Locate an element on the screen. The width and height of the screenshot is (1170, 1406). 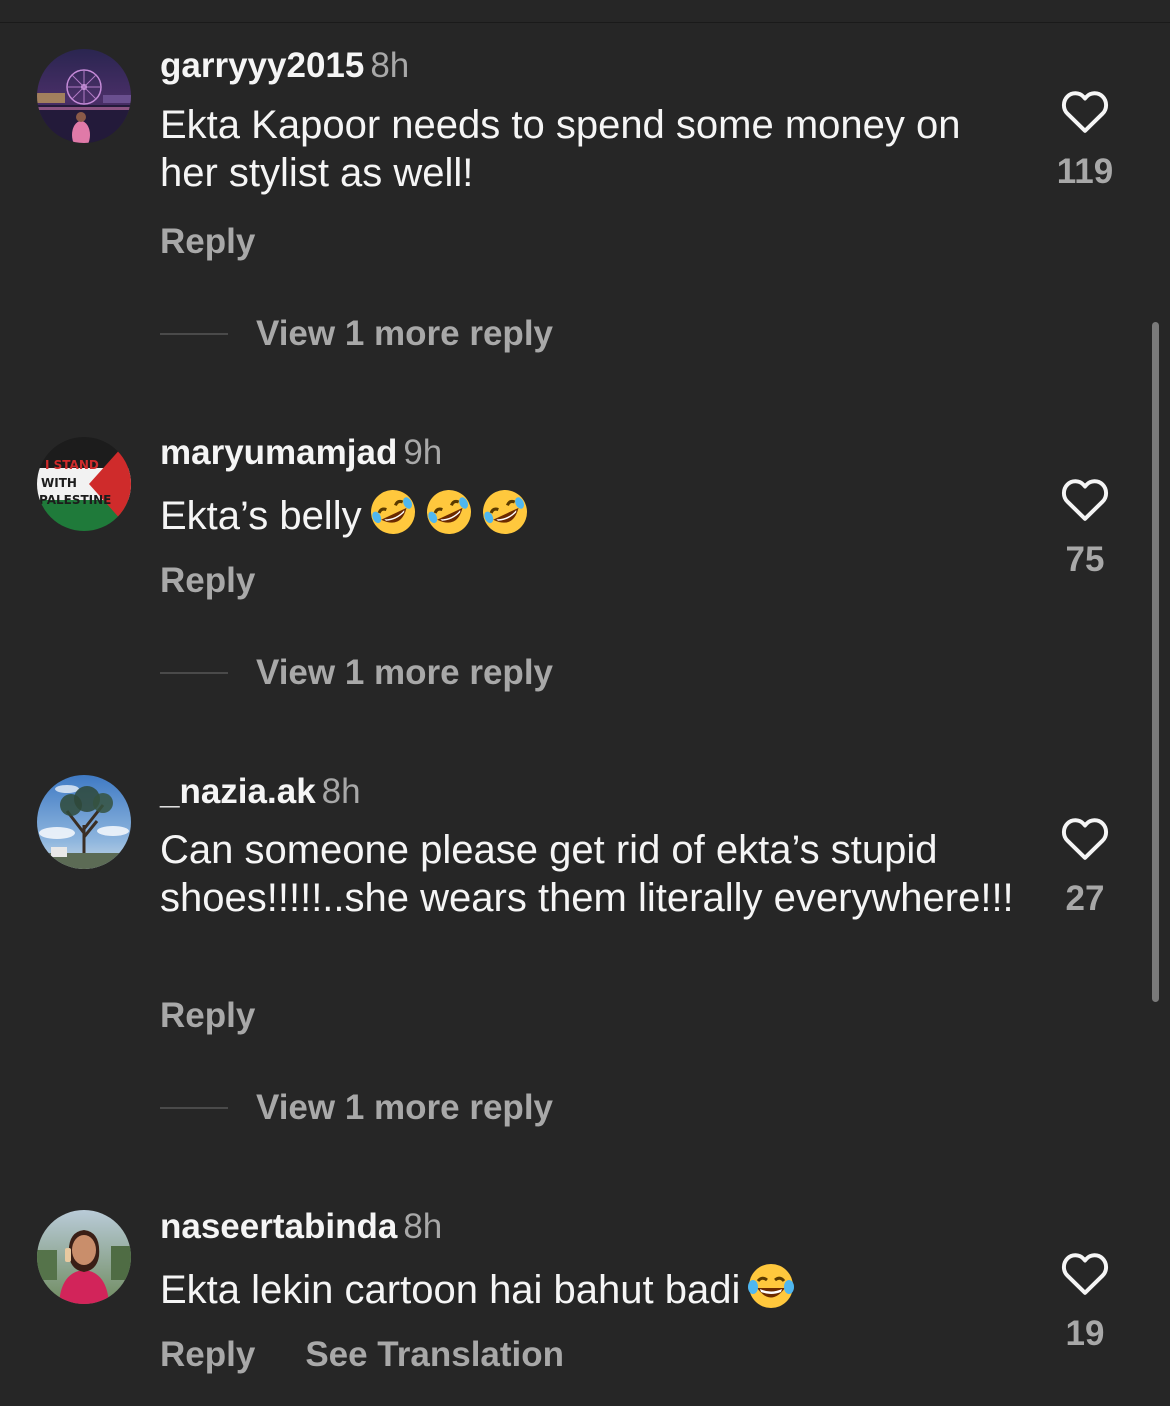
comment-header: _nazia.ak 8h is located at coordinates (260, 792).